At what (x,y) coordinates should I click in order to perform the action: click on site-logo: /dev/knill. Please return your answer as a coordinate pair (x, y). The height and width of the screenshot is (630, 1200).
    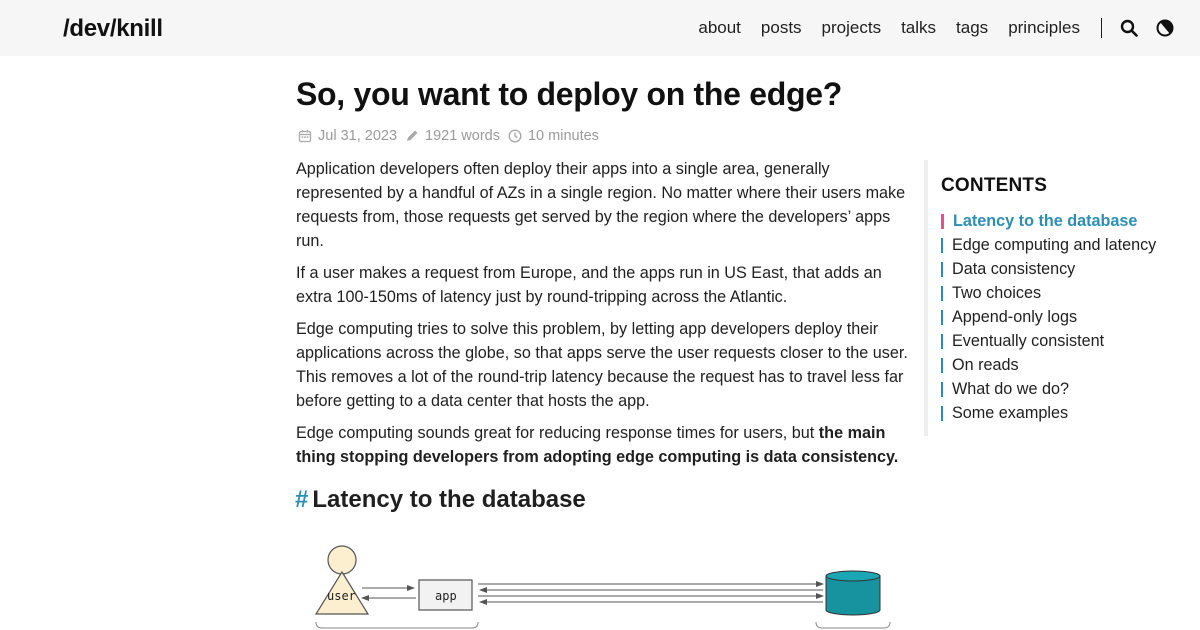
    Looking at the image, I should click on (113, 29).